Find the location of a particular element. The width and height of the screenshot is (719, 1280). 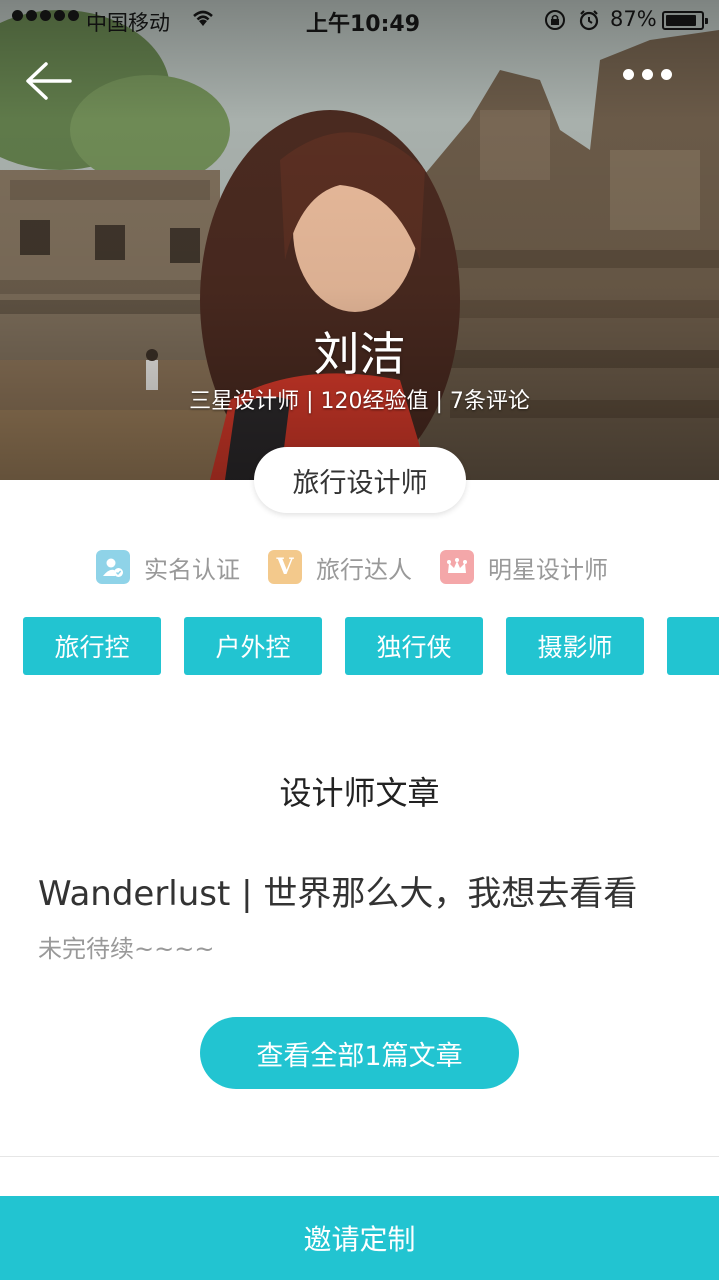

article-subtitle: 未完待续~~~~ is located at coordinates (126, 949).